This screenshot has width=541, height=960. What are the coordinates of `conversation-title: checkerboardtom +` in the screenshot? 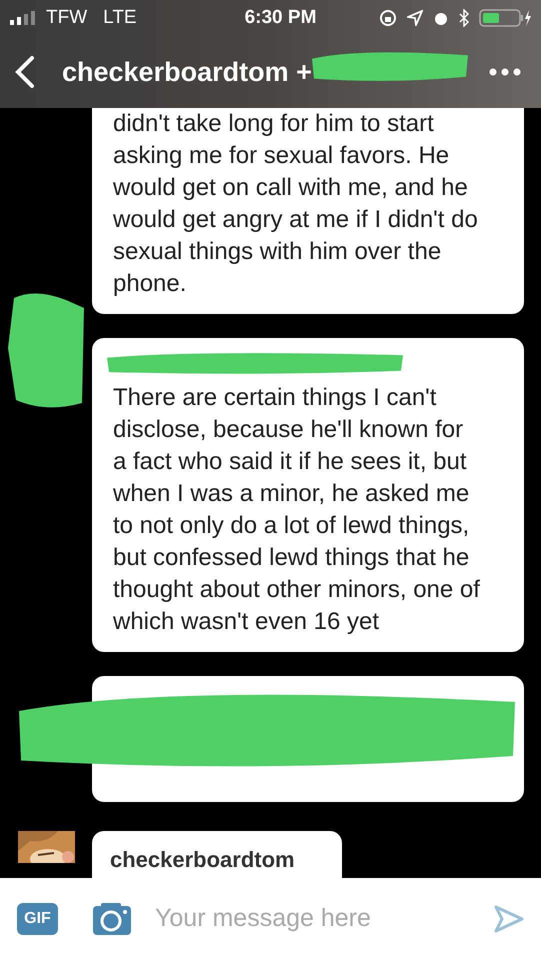 It's located at (187, 72).